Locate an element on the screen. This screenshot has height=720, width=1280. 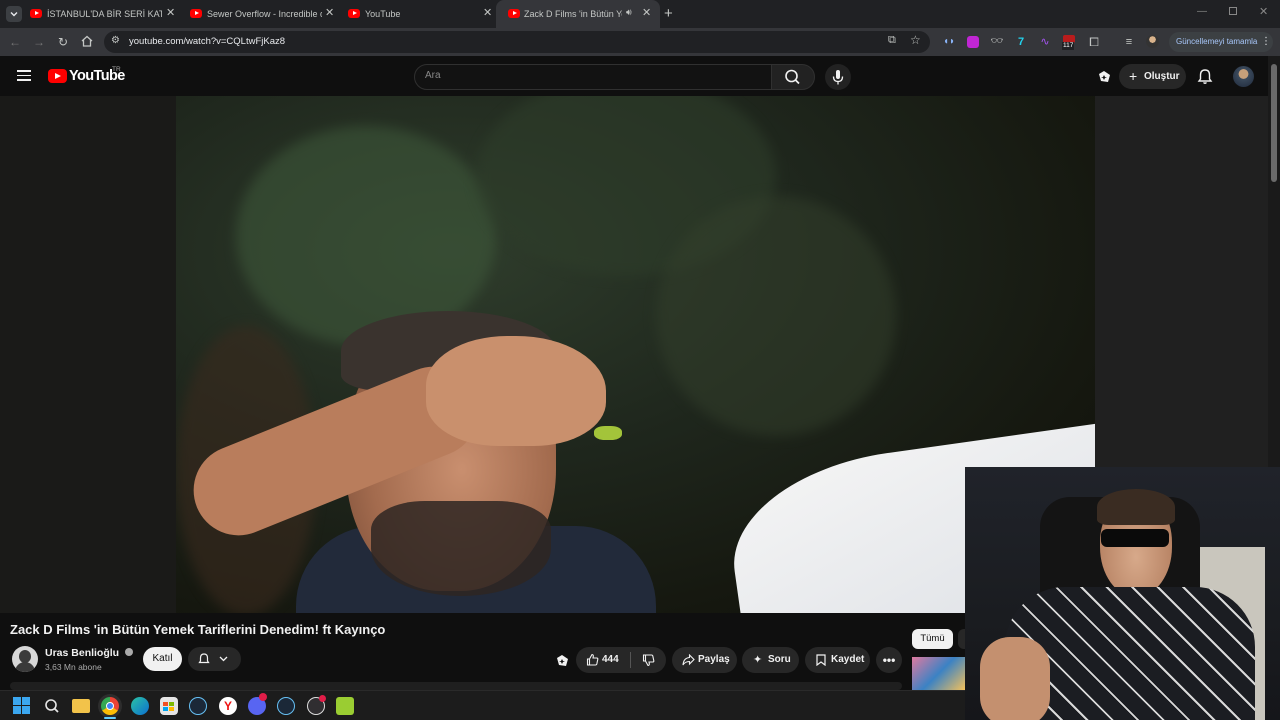
microphone-icon is located at coordinates (838, 77).